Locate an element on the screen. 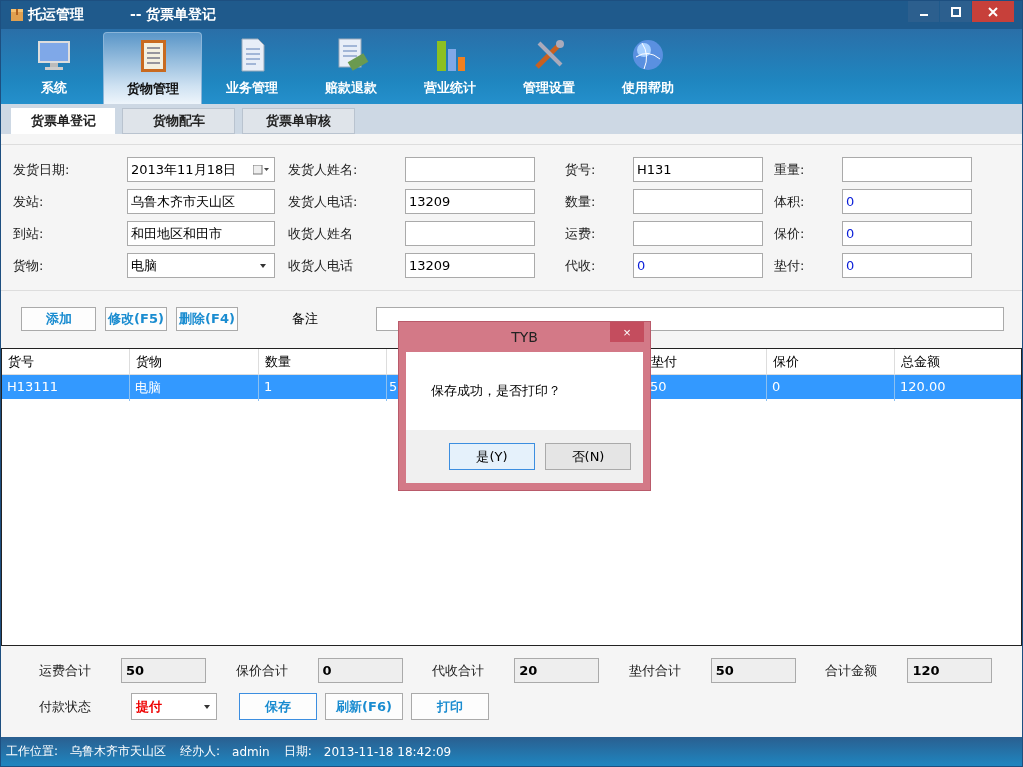 This screenshot has width=1023, height=767. total-label: 垫付合计 is located at coordinates (655, 670).